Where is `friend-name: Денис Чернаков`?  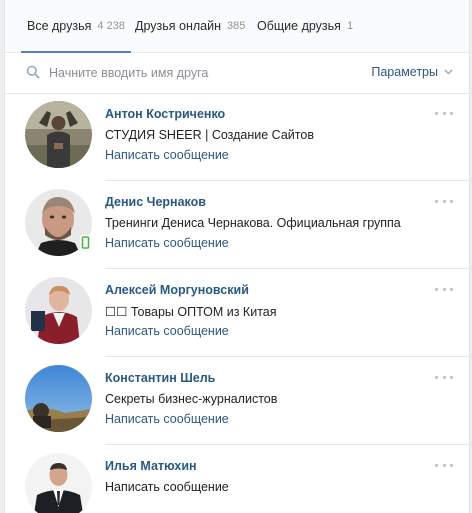
friend-name: Денис Чернаков is located at coordinates (155, 202).